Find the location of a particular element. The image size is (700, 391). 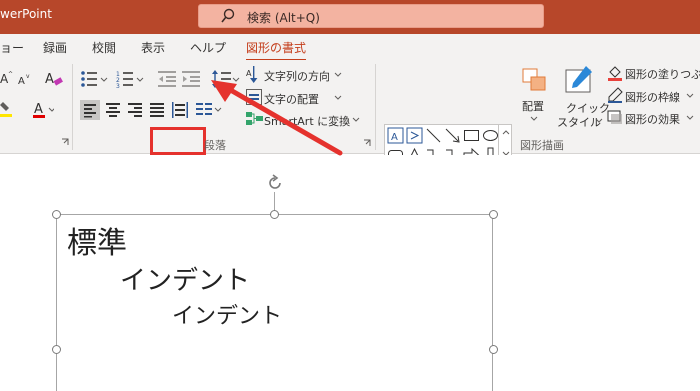

text-box-shape-icon: A is located at coordinates (395, 135).